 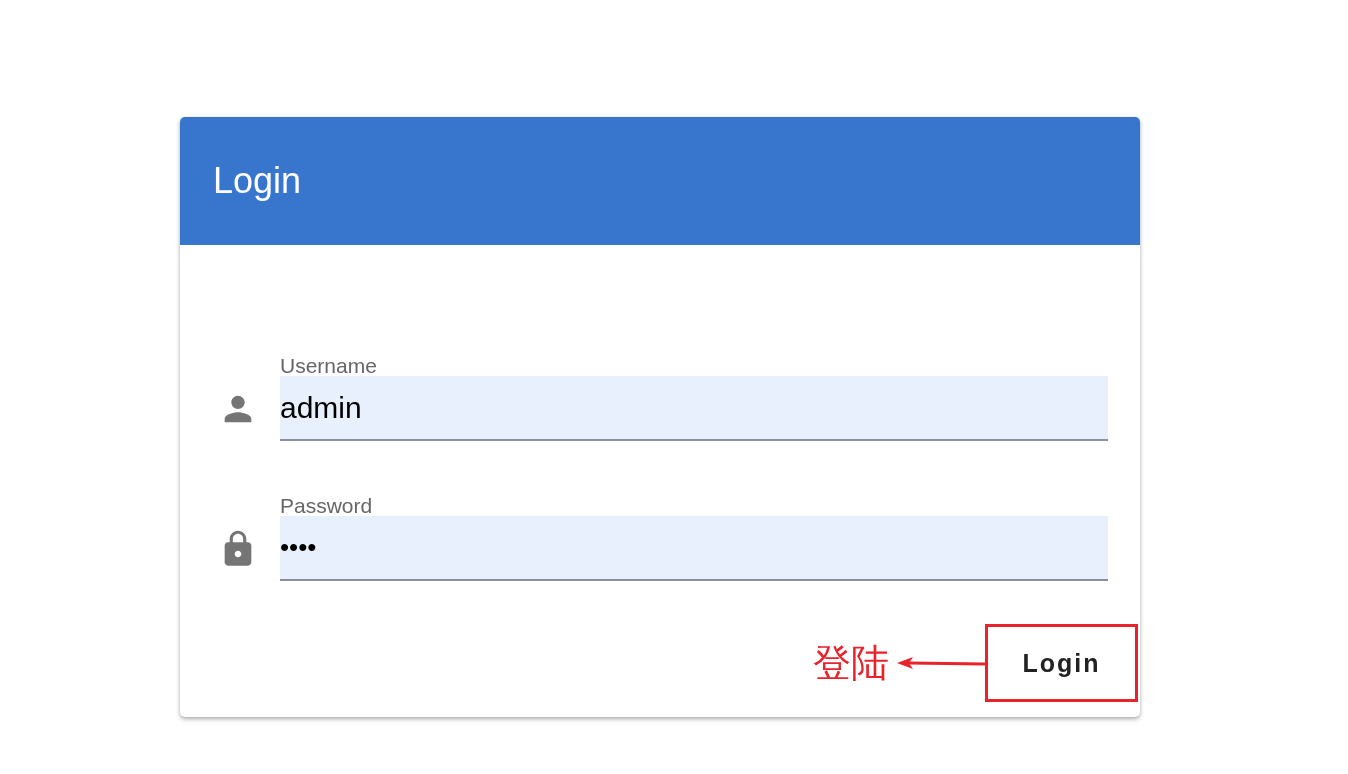 What do you see at coordinates (694, 548) in the screenshot?
I see `input-field: ••••` at bounding box center [694, 548].